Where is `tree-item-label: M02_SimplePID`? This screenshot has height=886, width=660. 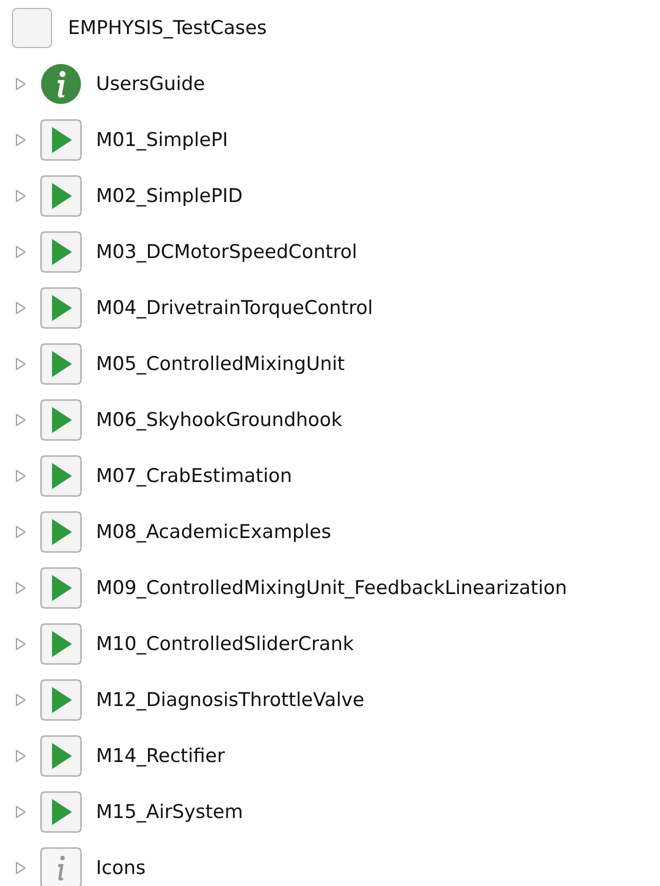
tree-item-label: M02_SimplePID is located at coordinates (169, 196).